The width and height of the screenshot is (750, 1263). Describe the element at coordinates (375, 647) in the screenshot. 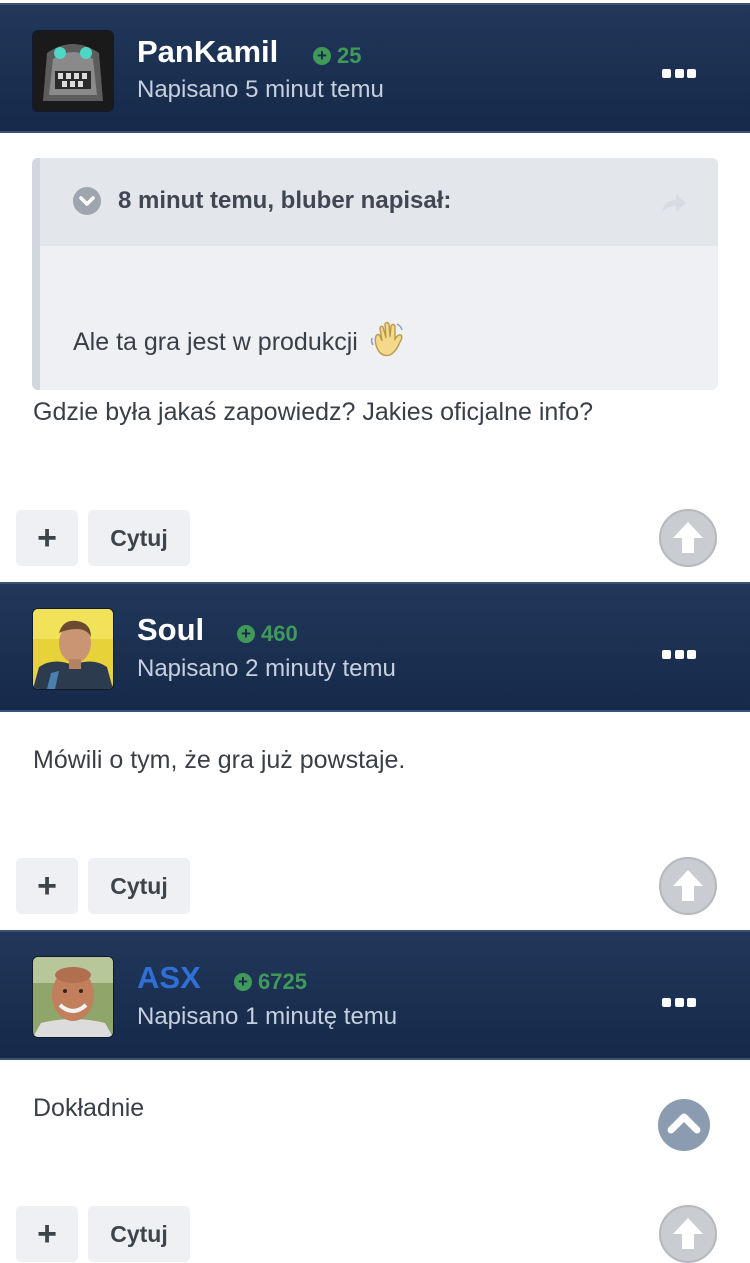

I see `post-header: Soul + 460 Napisano 2 minuty temu` at that location.